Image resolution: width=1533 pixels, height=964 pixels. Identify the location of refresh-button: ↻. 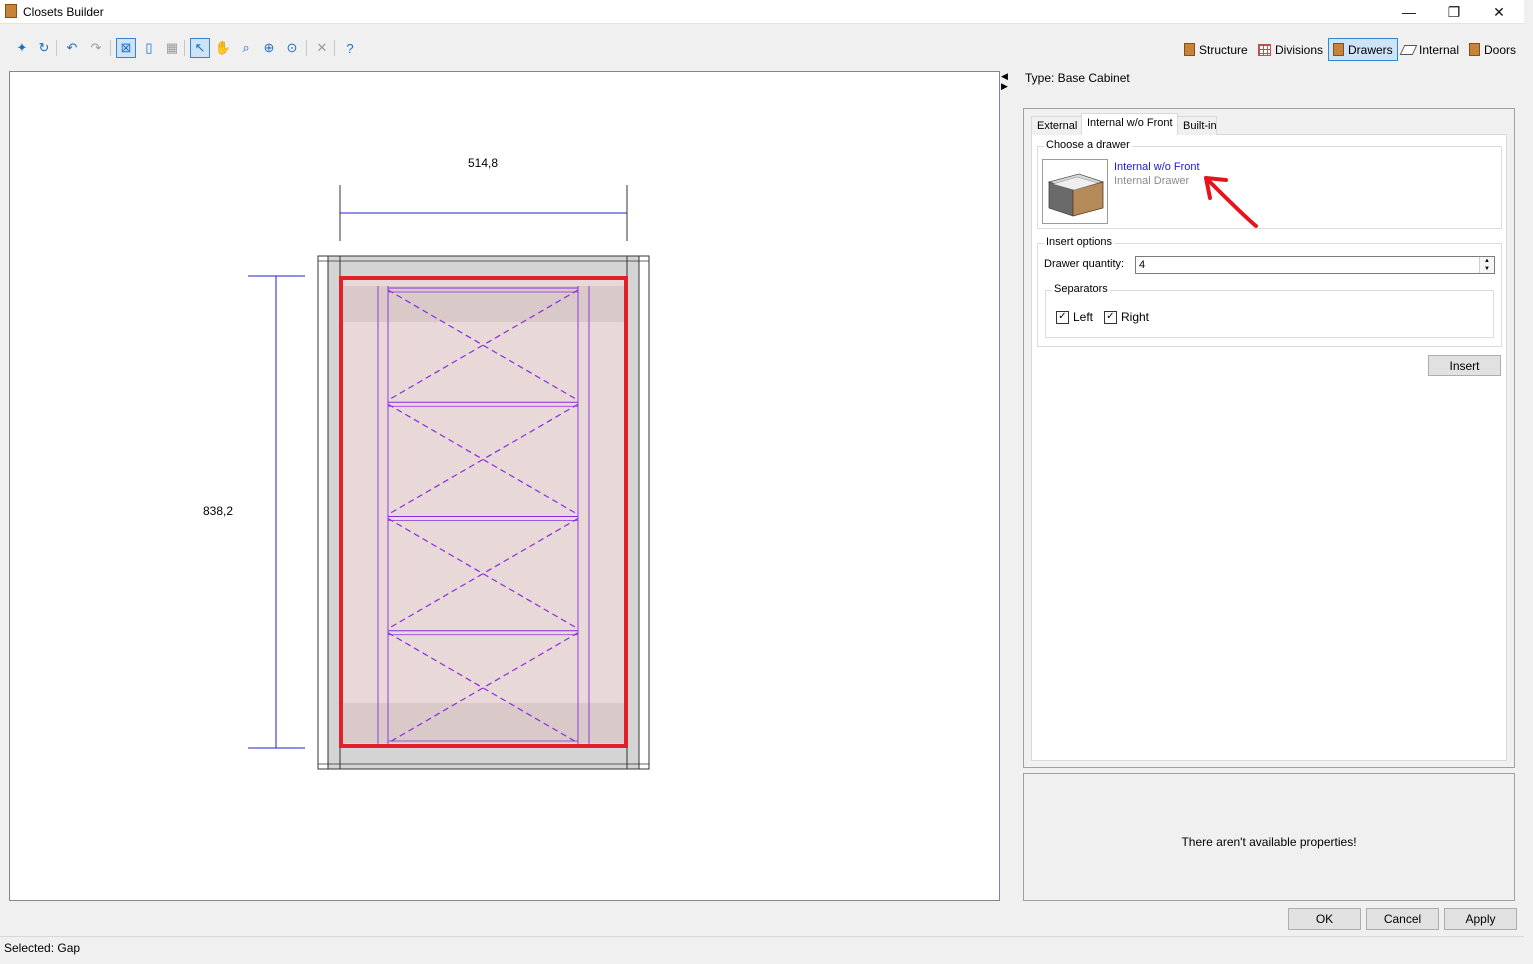
(44, 48).